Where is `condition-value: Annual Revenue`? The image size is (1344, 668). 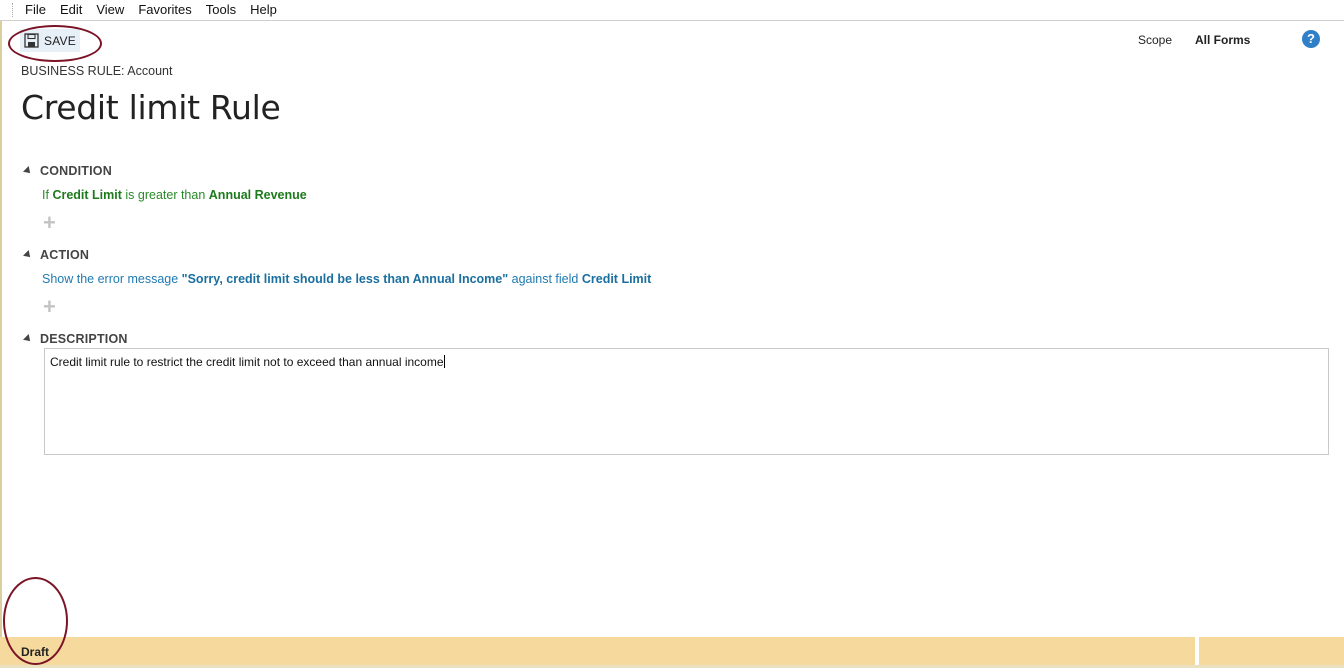 condition-value: Annual Revenue is located at coordinates (257, 195).